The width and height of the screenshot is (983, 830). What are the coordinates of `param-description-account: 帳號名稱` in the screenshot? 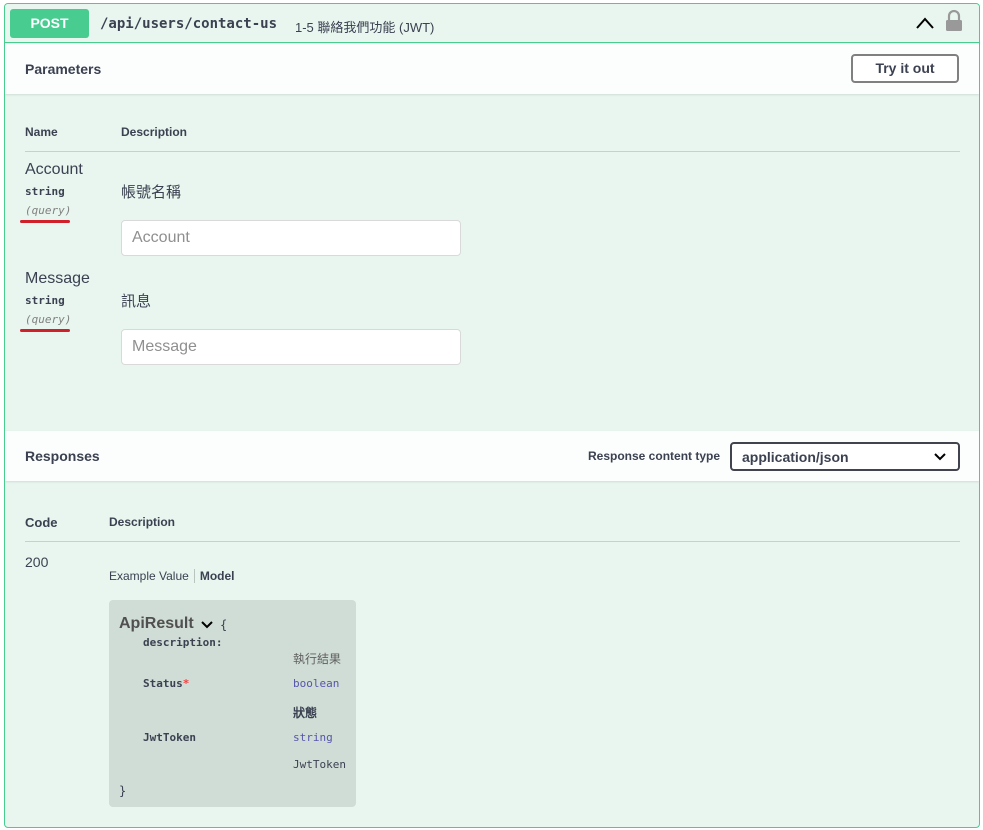 It's located at (151, 192).